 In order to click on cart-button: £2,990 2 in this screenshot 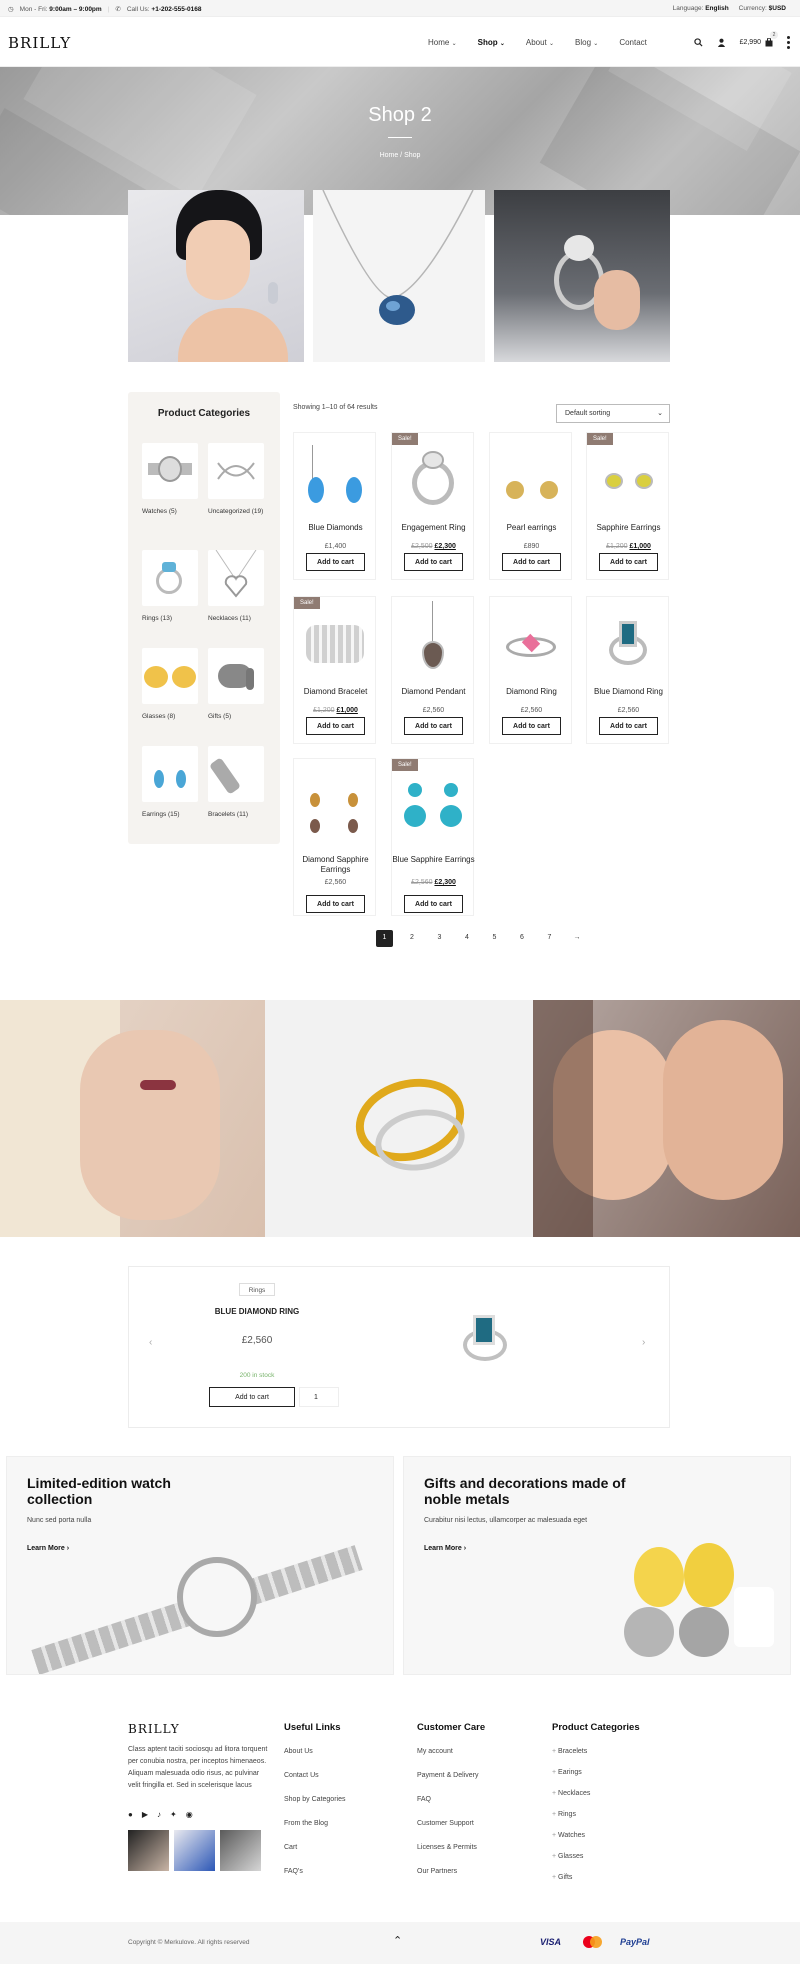, I will do `click(759, 39)`.